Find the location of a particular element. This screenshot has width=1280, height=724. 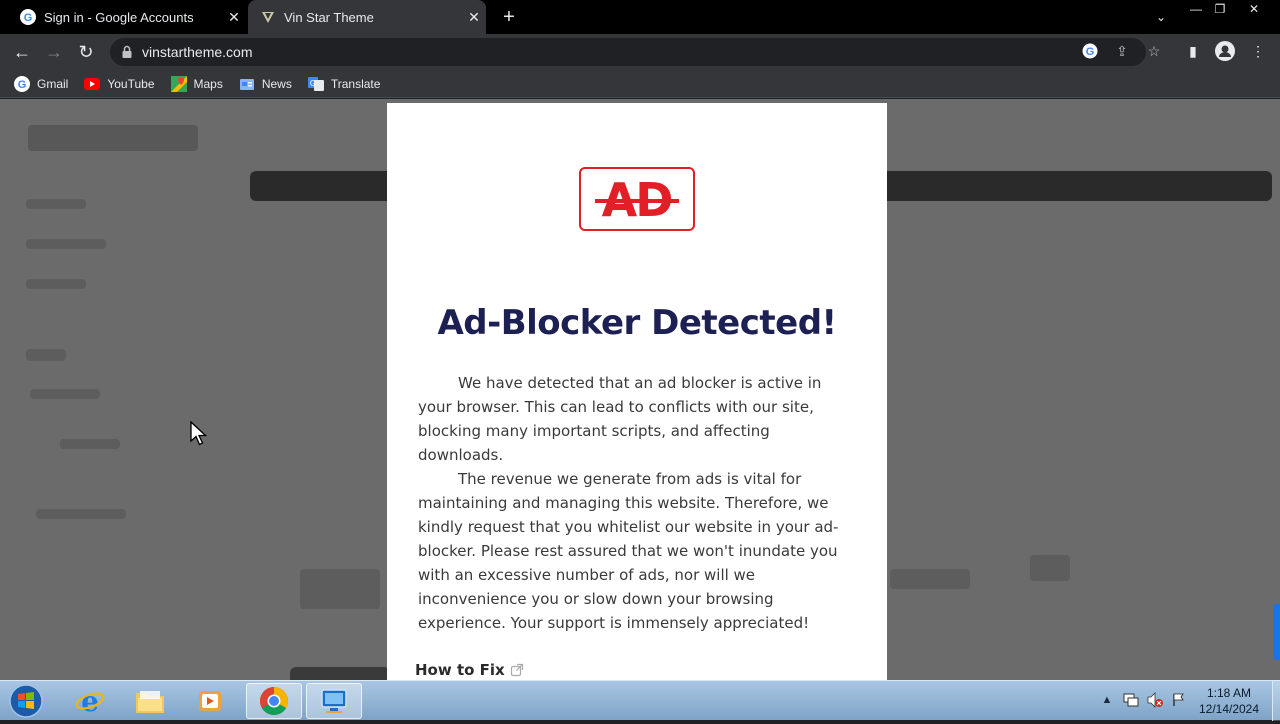

show-hidden-icons: ▲ is located at coordinates (1107, 700).